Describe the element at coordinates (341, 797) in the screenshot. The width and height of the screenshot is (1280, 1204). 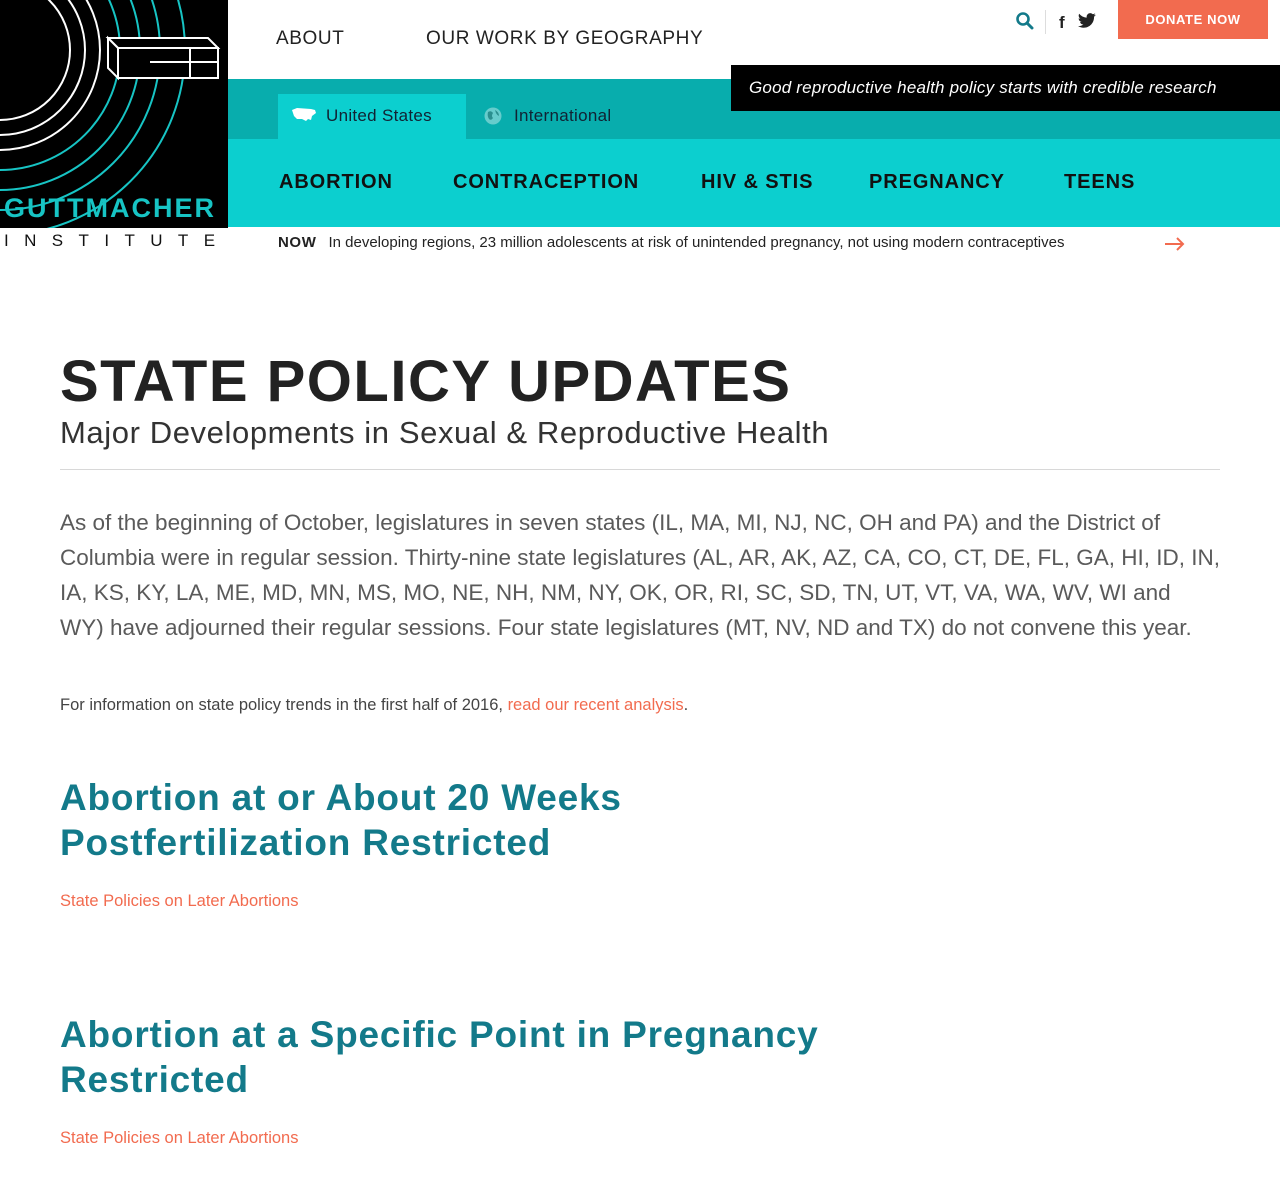
I see `section-title-line: Abortion at or About 20 Weeks` at that location.